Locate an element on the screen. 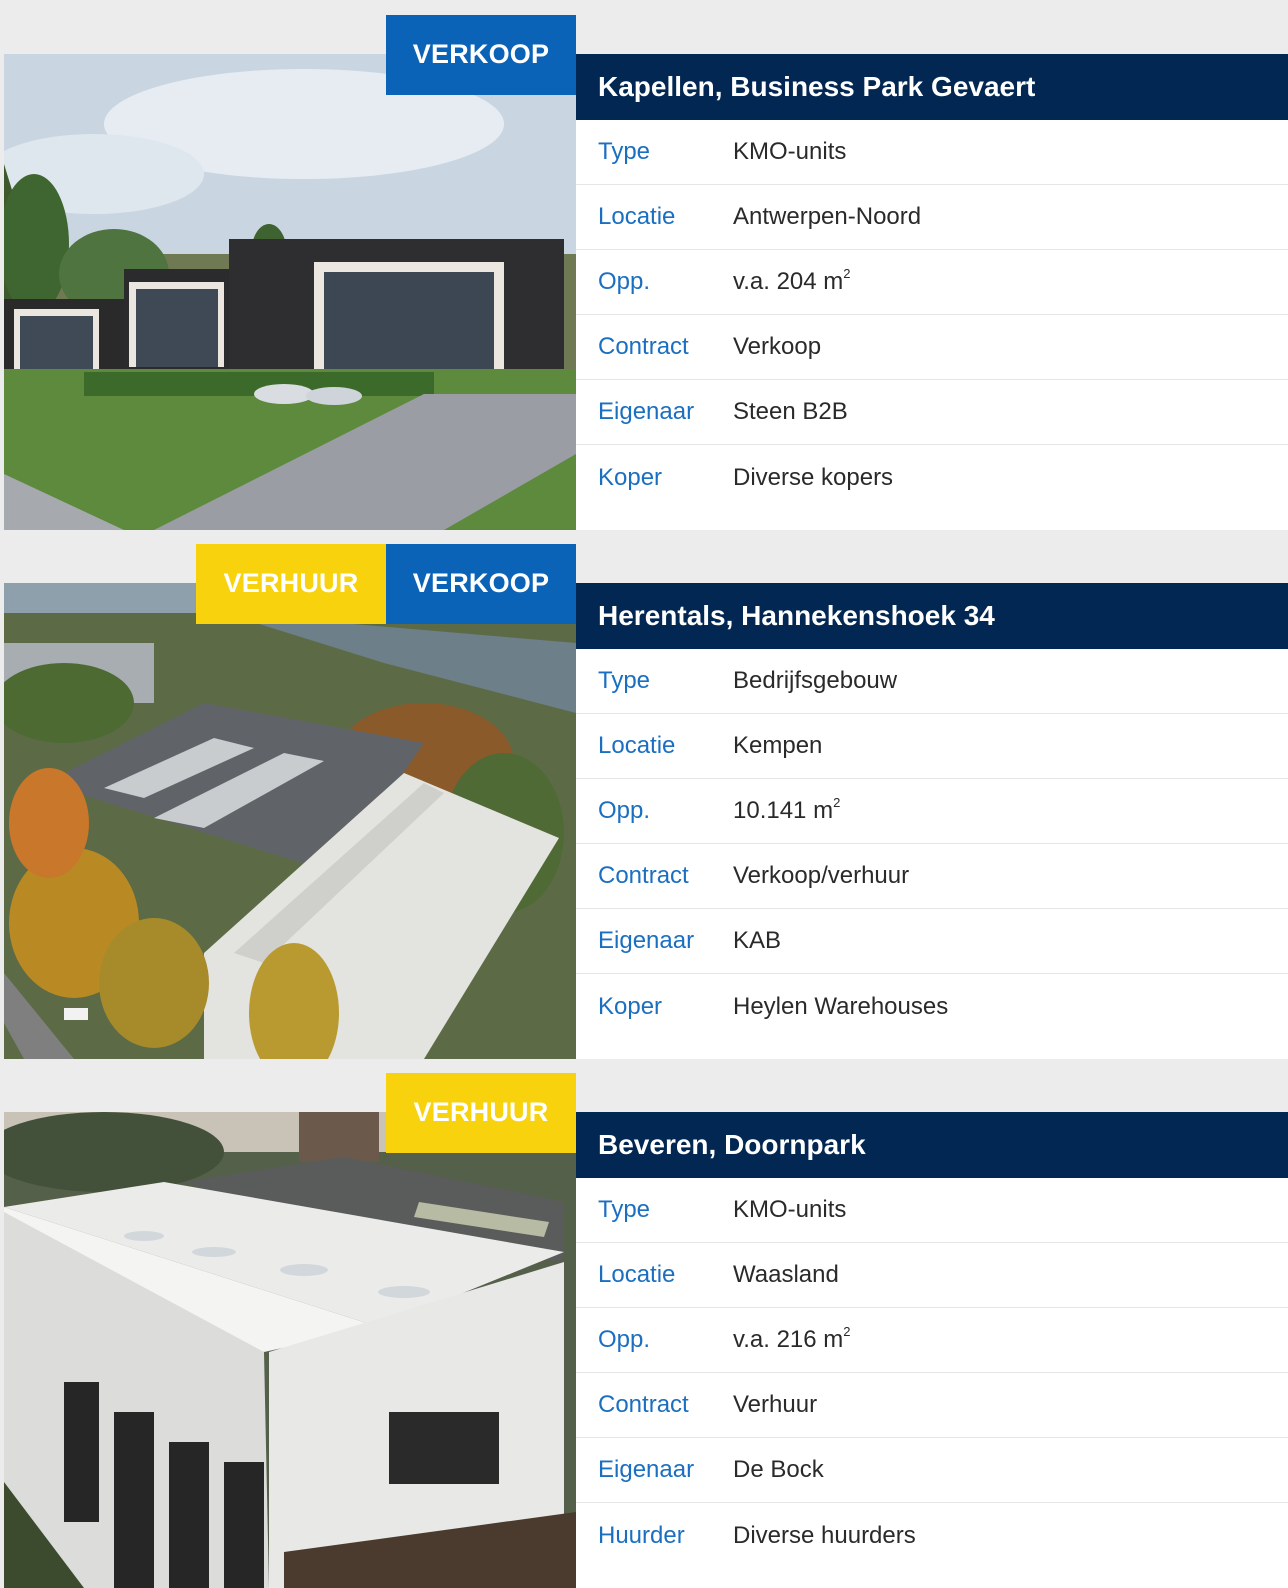 This screenshot has width=1288, height=1588. listing-title: Herentals, Hannekenshoek 34 is located at coordinates (932, 616).